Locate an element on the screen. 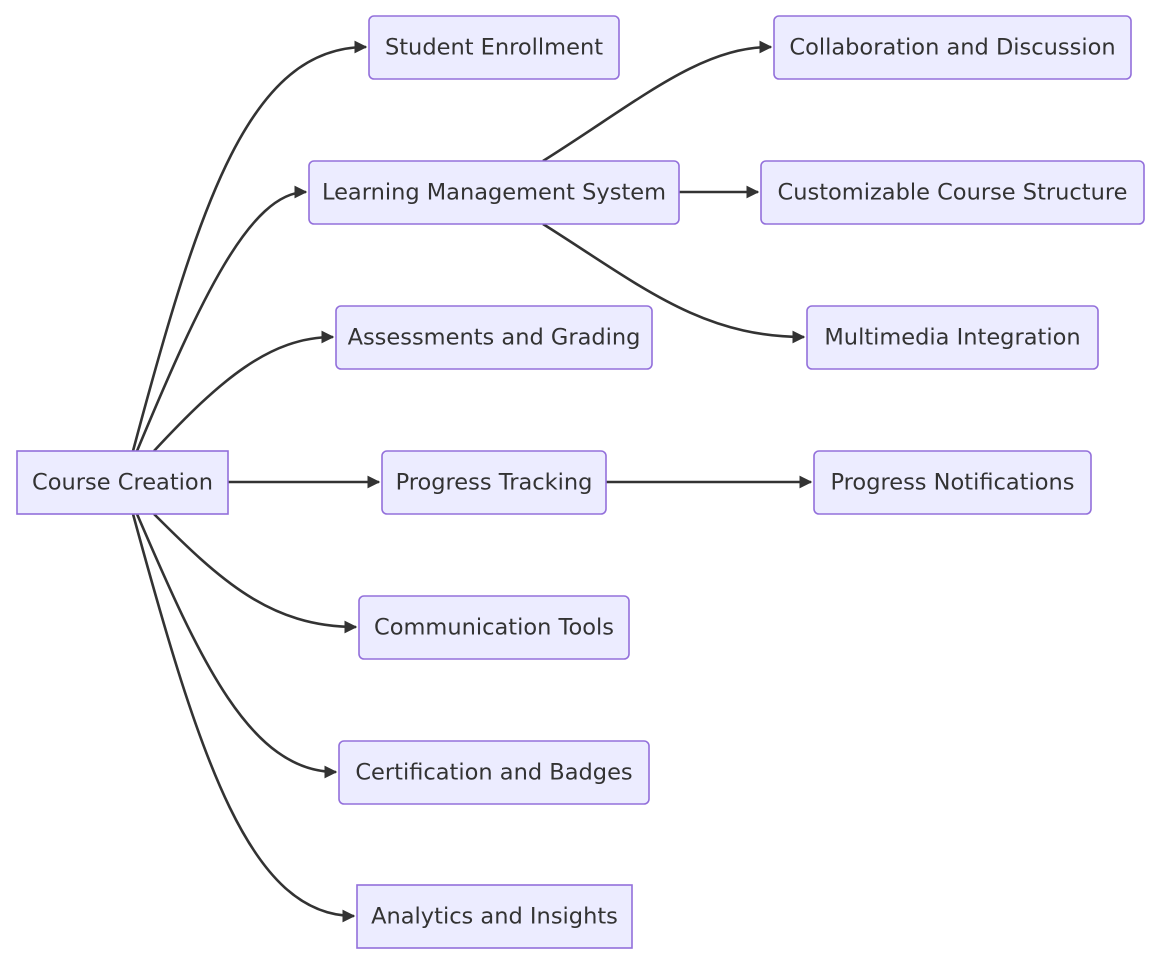 The height and width of the screenshot is (958, 1154). edge-course-creation-to-student-enrollment is located at coordinates (249, 246).